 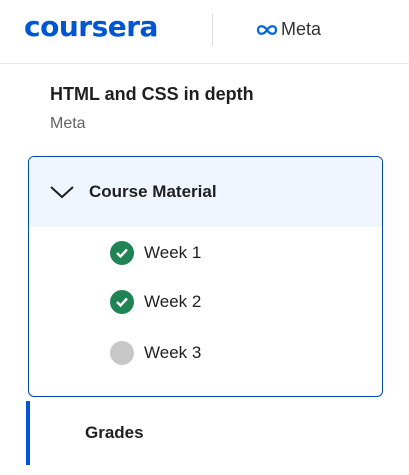 What do you see at coordinates (217, 433) in the screenshot?
I see `grades-nav-item: Grades` at bounding box center [217, 433].